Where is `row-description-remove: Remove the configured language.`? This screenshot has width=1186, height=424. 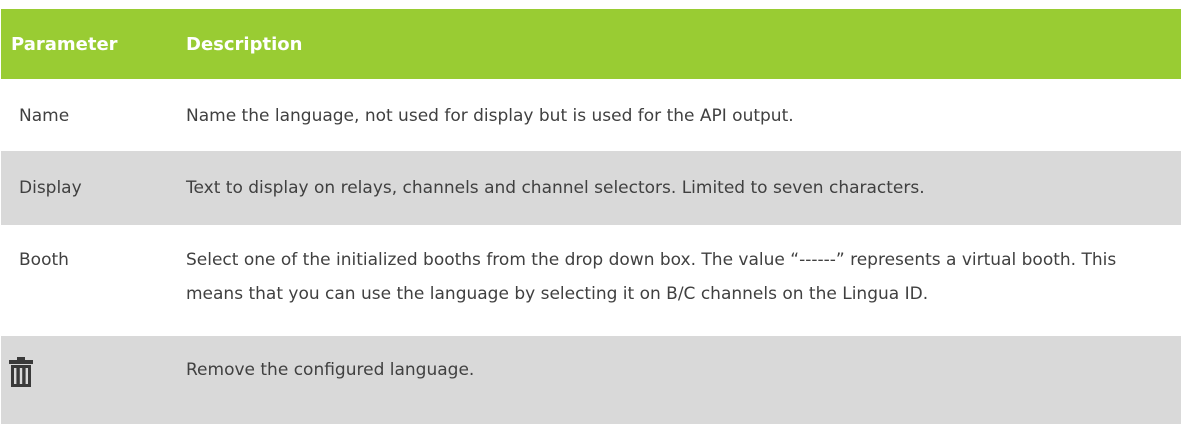
row-description-remove: Remove the configured language. is located at coordinates (330, 370).